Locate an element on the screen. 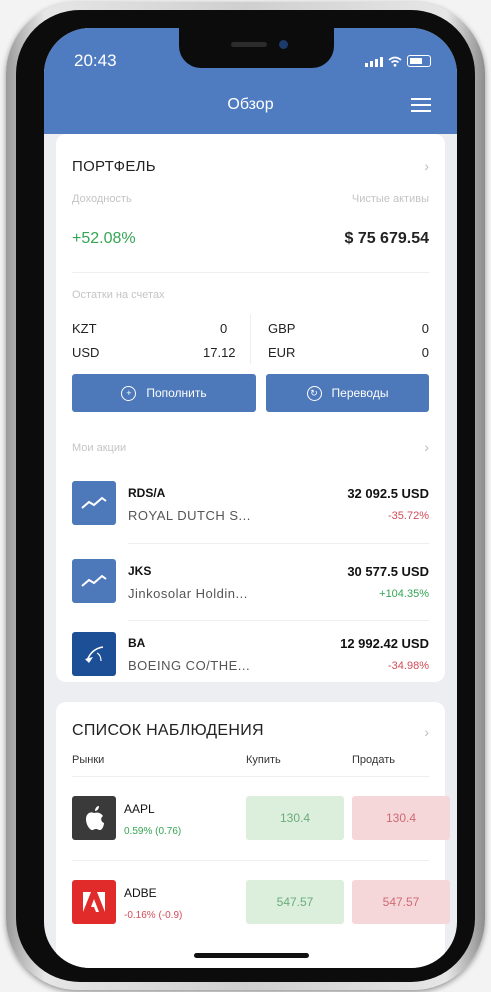 This screenshot has width=491, height=992. home-indicator is located at coordinates (251, 955).